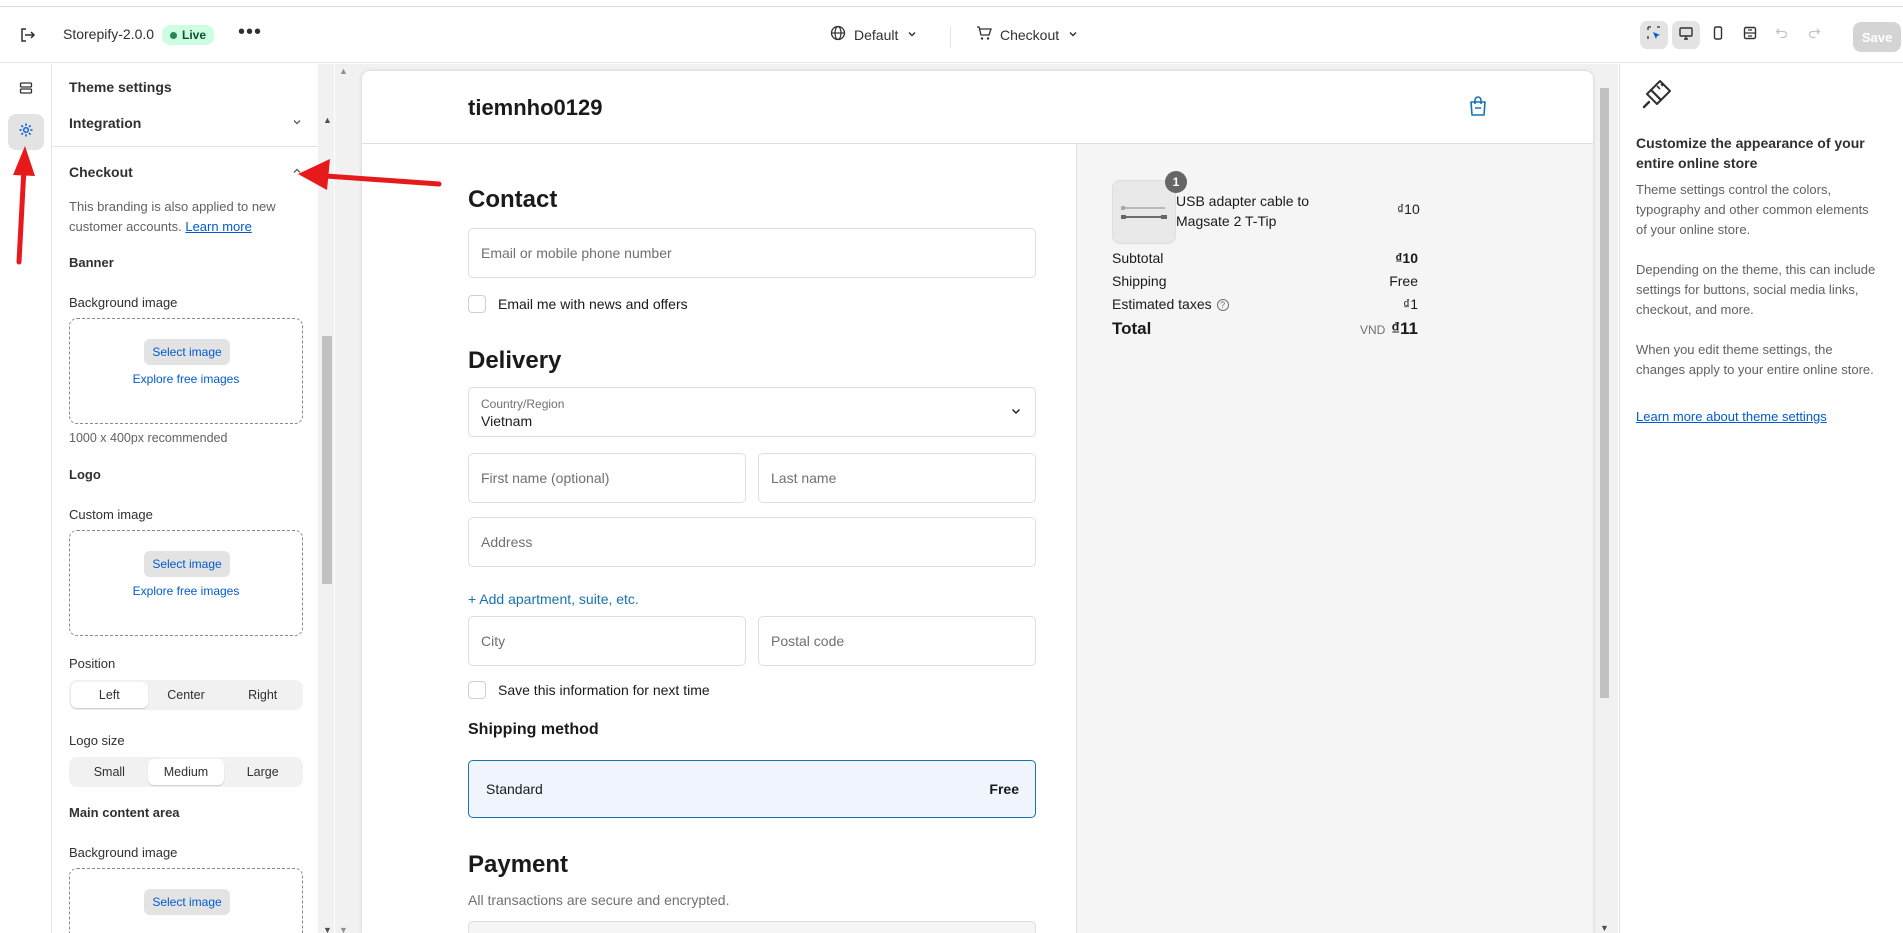  I want to click on gear-icon, so click(26, 132).